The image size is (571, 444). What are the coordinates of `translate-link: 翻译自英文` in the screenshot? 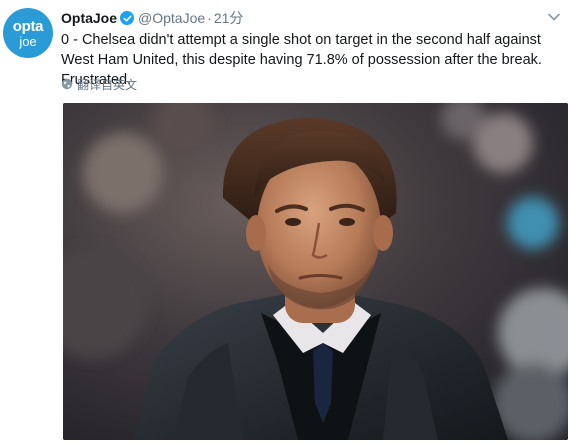 It's located at (99, 84).